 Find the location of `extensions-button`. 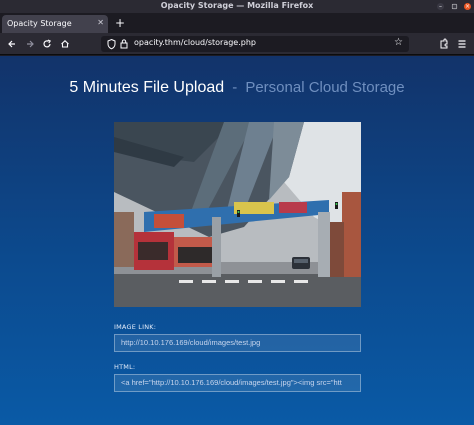

extensions-button is located at coordinates (444, 44).